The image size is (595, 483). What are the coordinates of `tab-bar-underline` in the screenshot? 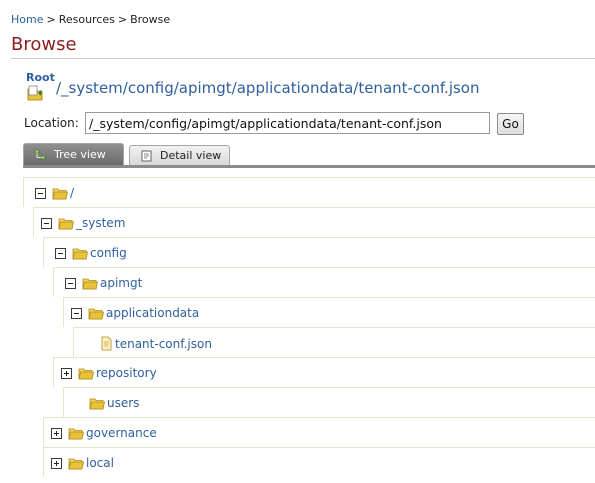 It's located at (309, 166).